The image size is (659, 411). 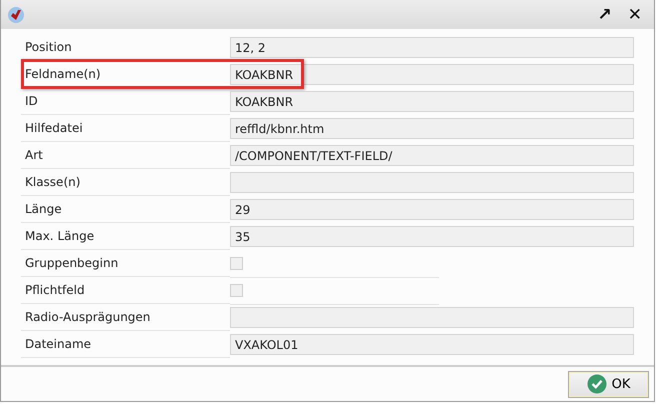 I want to click on field-label: Länge, so click(x=125, y=210).